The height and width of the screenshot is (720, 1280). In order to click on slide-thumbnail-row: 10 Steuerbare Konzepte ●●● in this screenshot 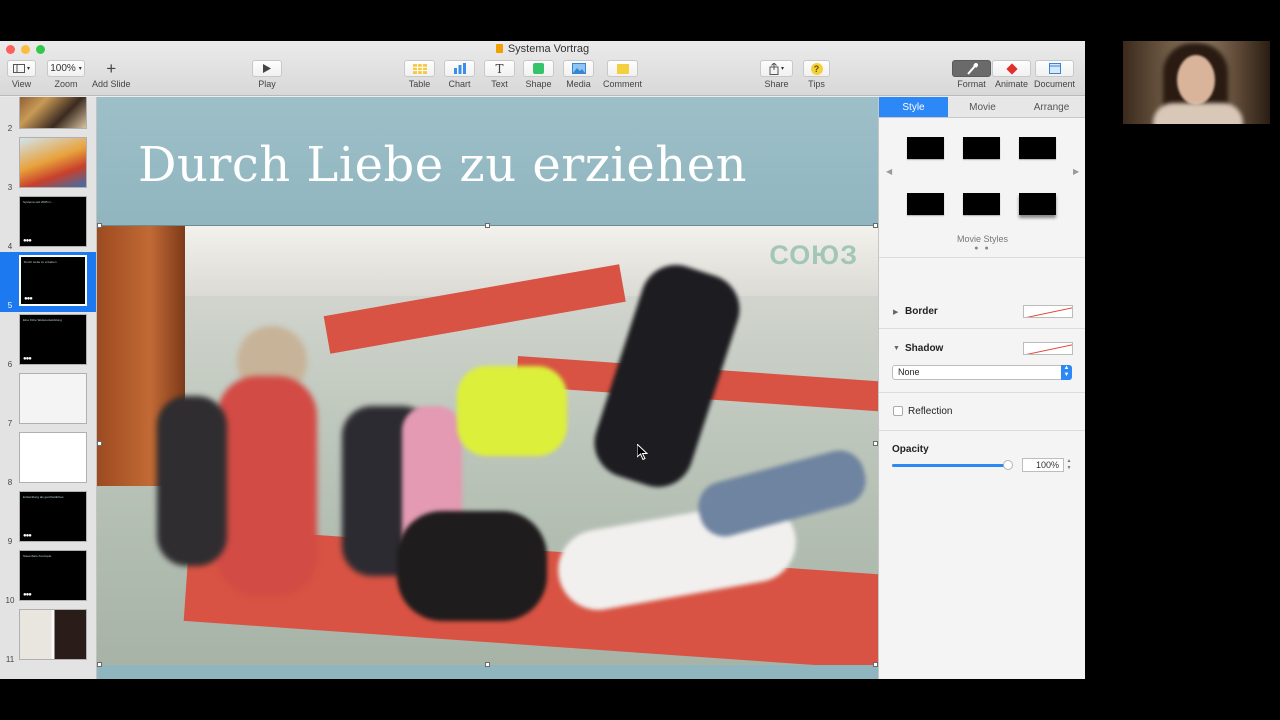, I will do `click(48, 577)`.